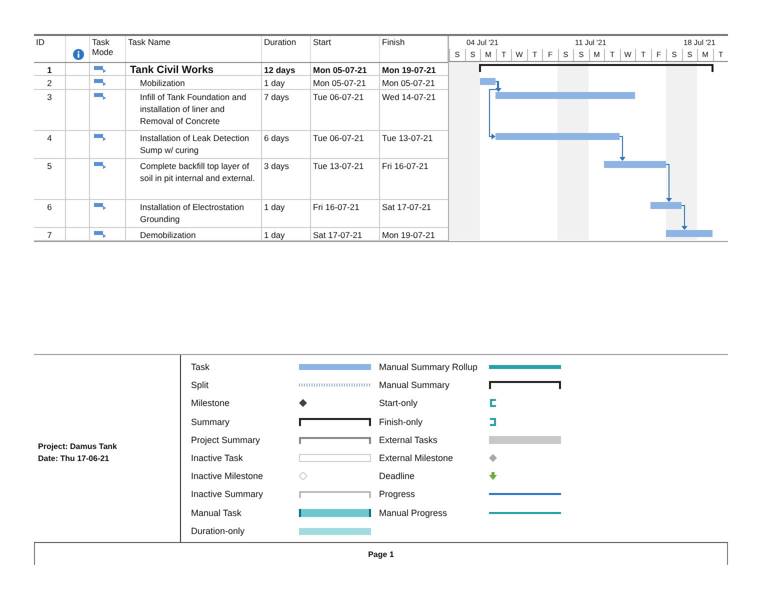 The height and width of the screenshot is (594, 768). Describe the element at coordinates (416, 458) in the screenshot. I see `legend-label: External Milestone` at that location.